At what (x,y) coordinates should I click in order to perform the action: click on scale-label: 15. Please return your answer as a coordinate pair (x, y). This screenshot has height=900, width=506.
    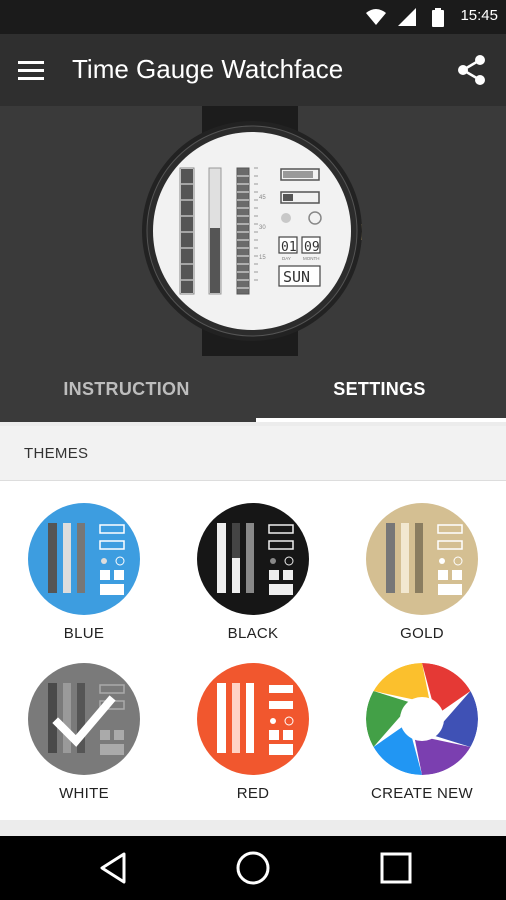
    Looking at the image, I should click on (262, 258).